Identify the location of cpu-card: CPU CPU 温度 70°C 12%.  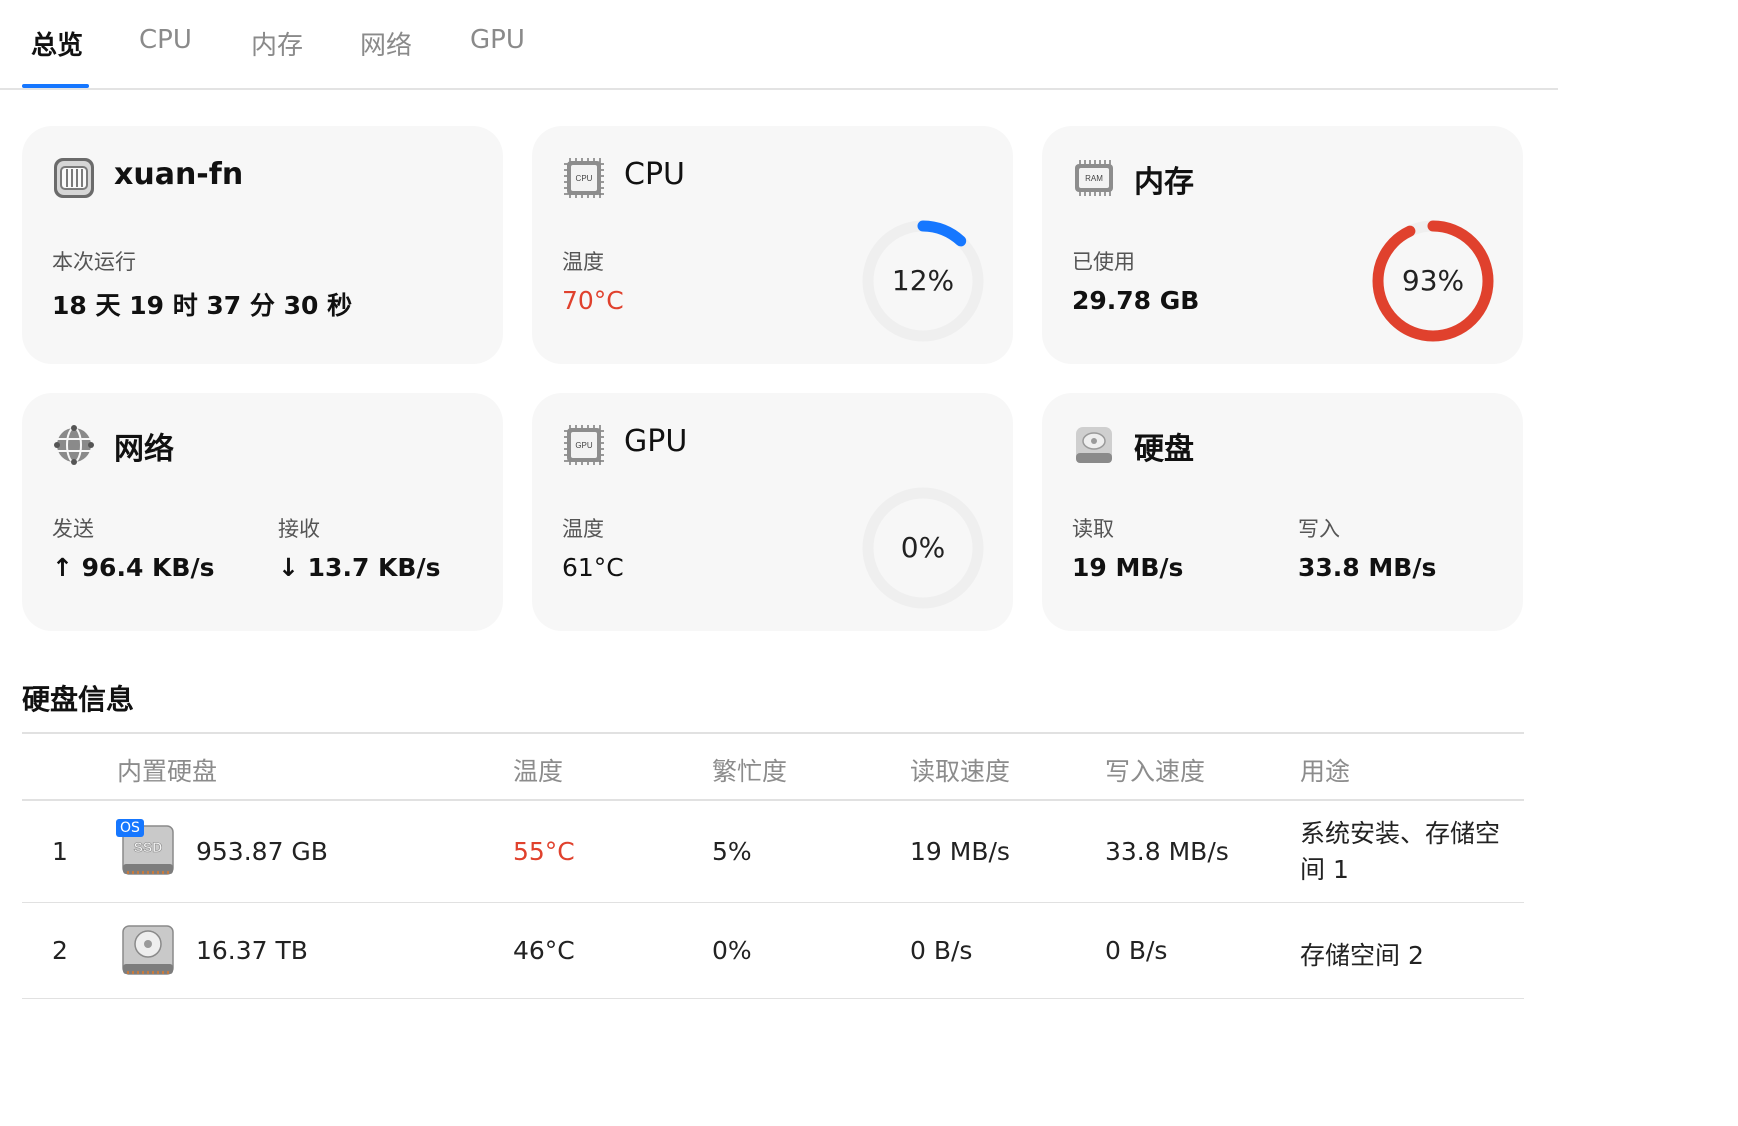
(772, 245).